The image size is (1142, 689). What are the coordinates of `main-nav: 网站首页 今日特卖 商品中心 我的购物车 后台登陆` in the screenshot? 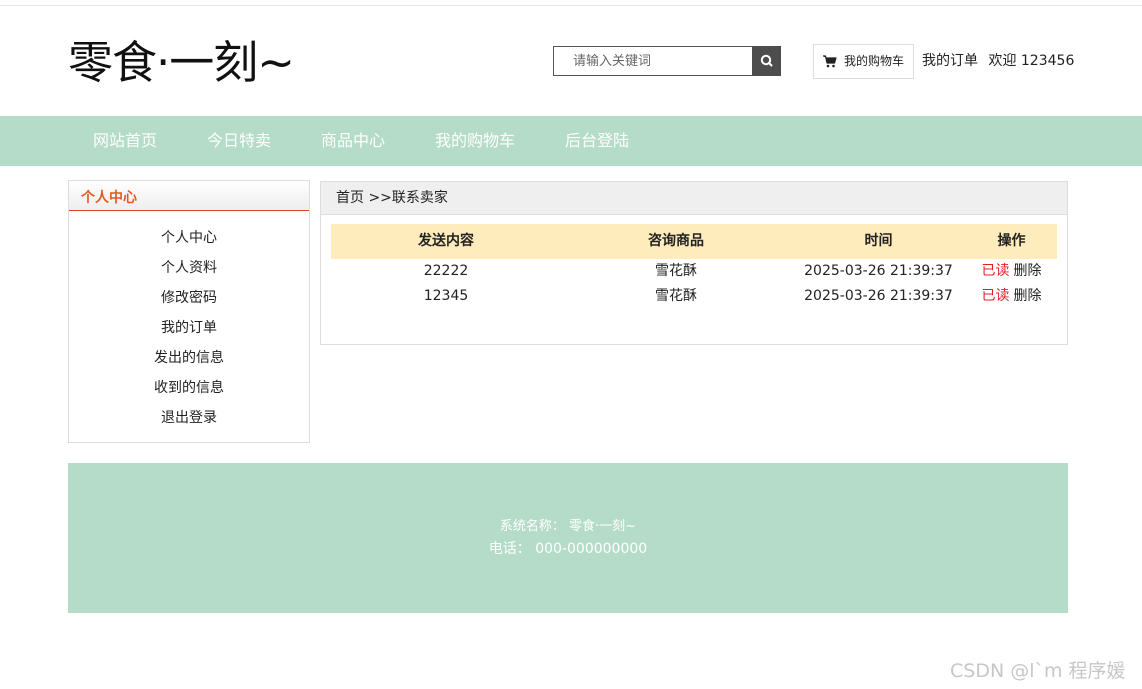 It's located at (571, 141).